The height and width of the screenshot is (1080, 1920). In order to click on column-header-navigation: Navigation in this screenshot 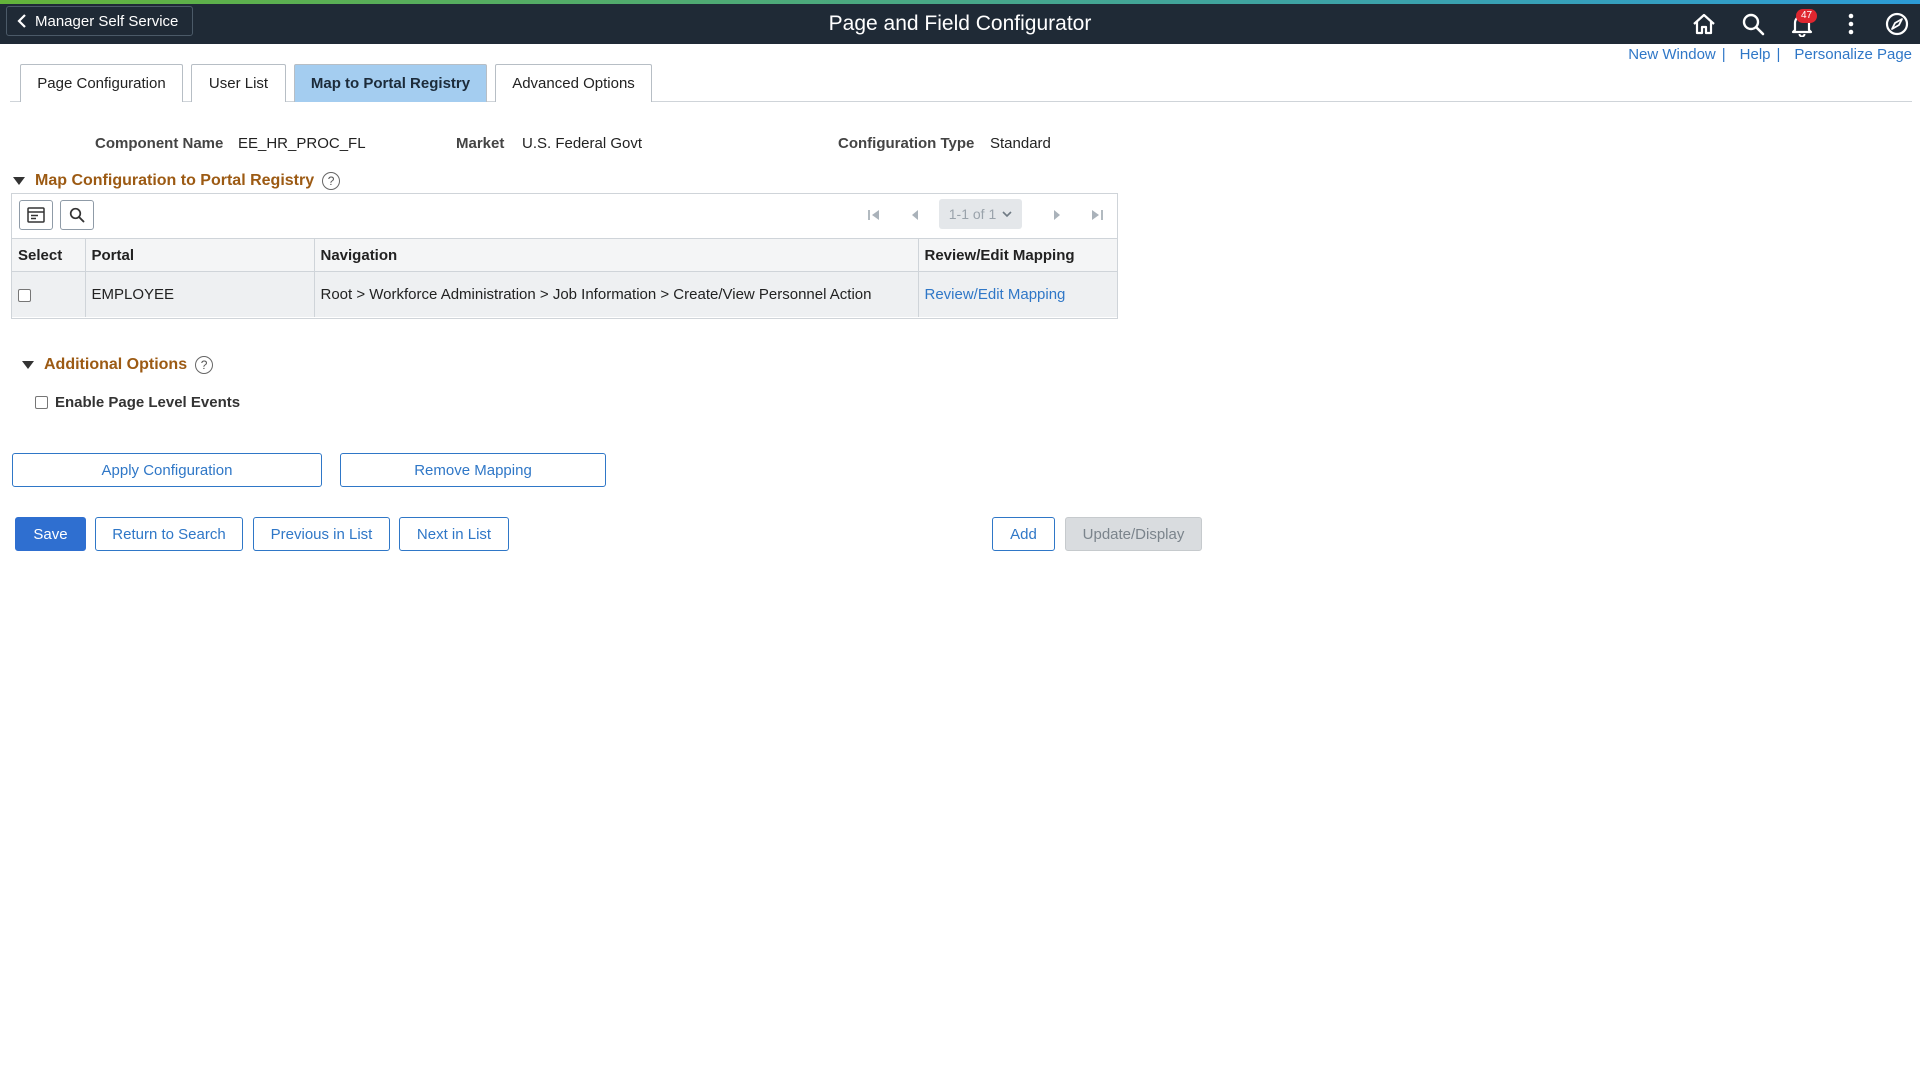, I will do `click(616, 255)`.